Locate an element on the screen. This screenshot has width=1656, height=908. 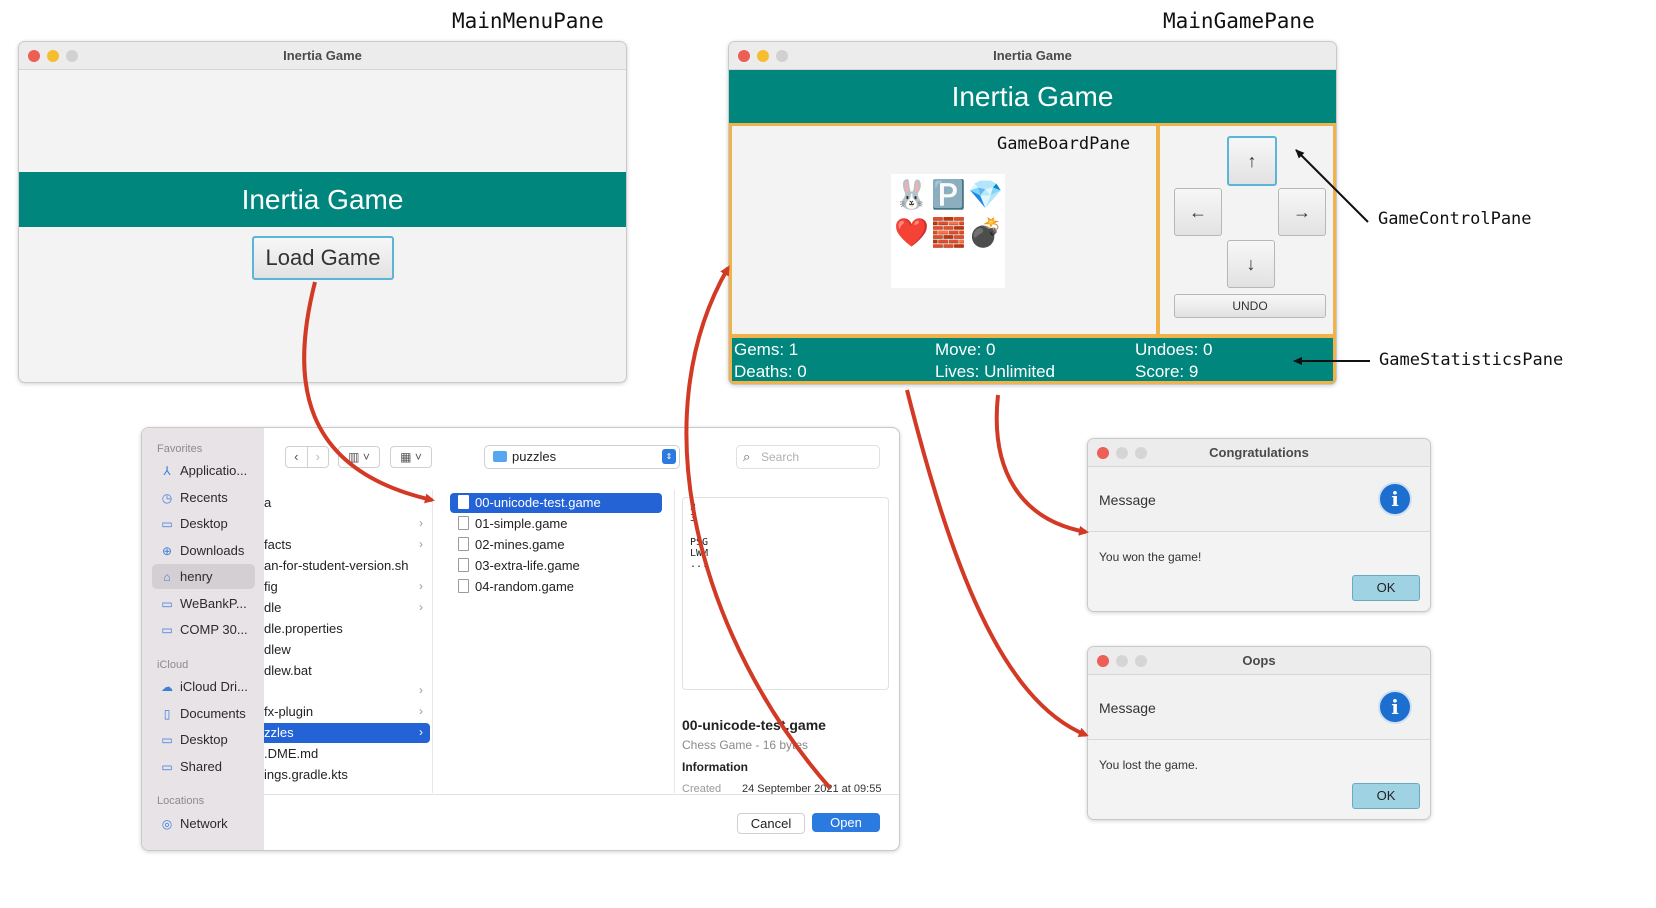
arrow-load-to-dialog is located at coordinates (368, 392).